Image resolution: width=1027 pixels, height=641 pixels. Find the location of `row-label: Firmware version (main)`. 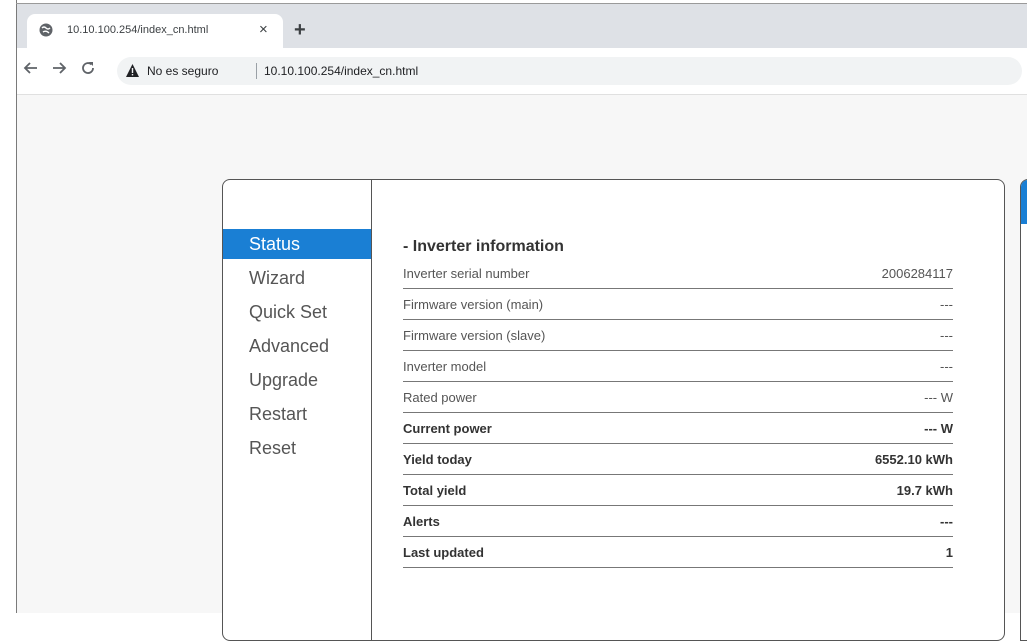

row-label: Firmware version (main) is located at coordinates (581, 304).